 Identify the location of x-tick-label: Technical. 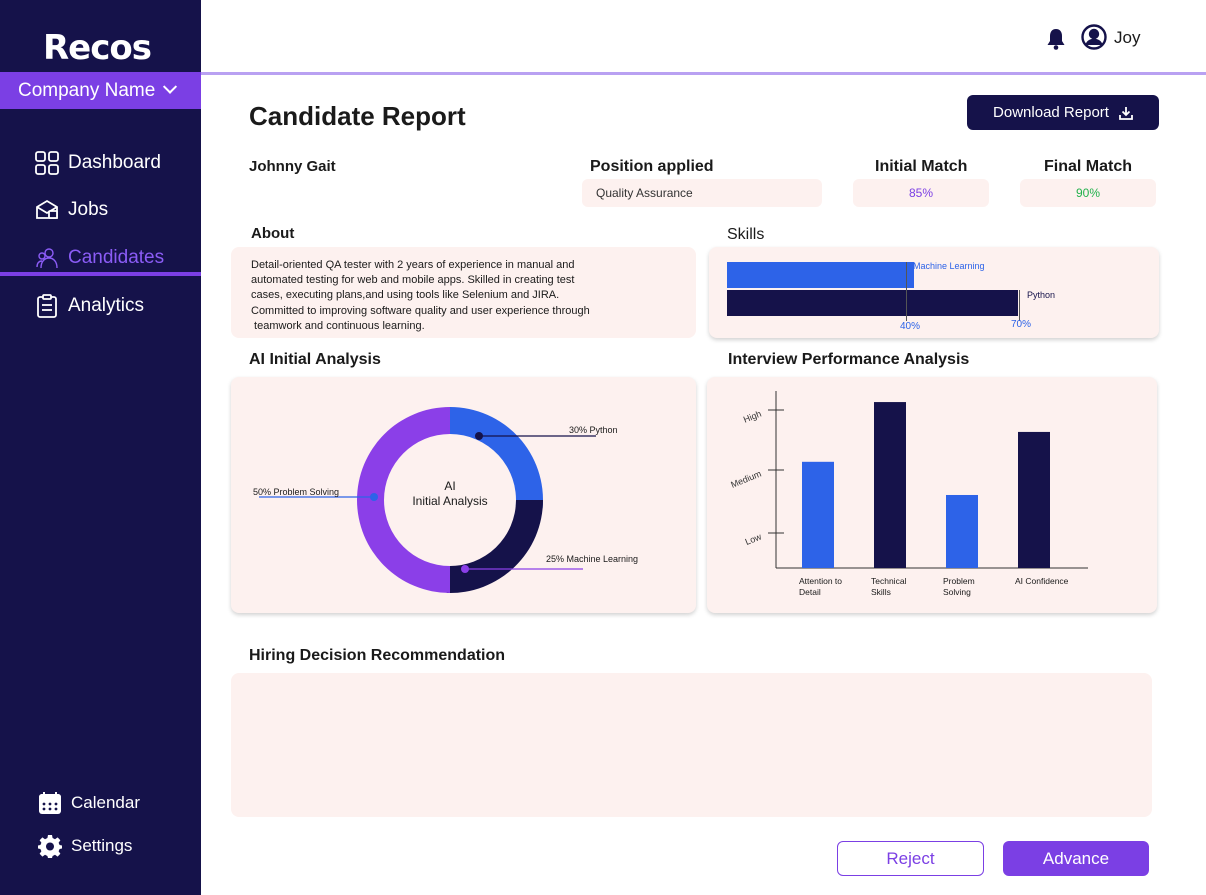
(889, 581).